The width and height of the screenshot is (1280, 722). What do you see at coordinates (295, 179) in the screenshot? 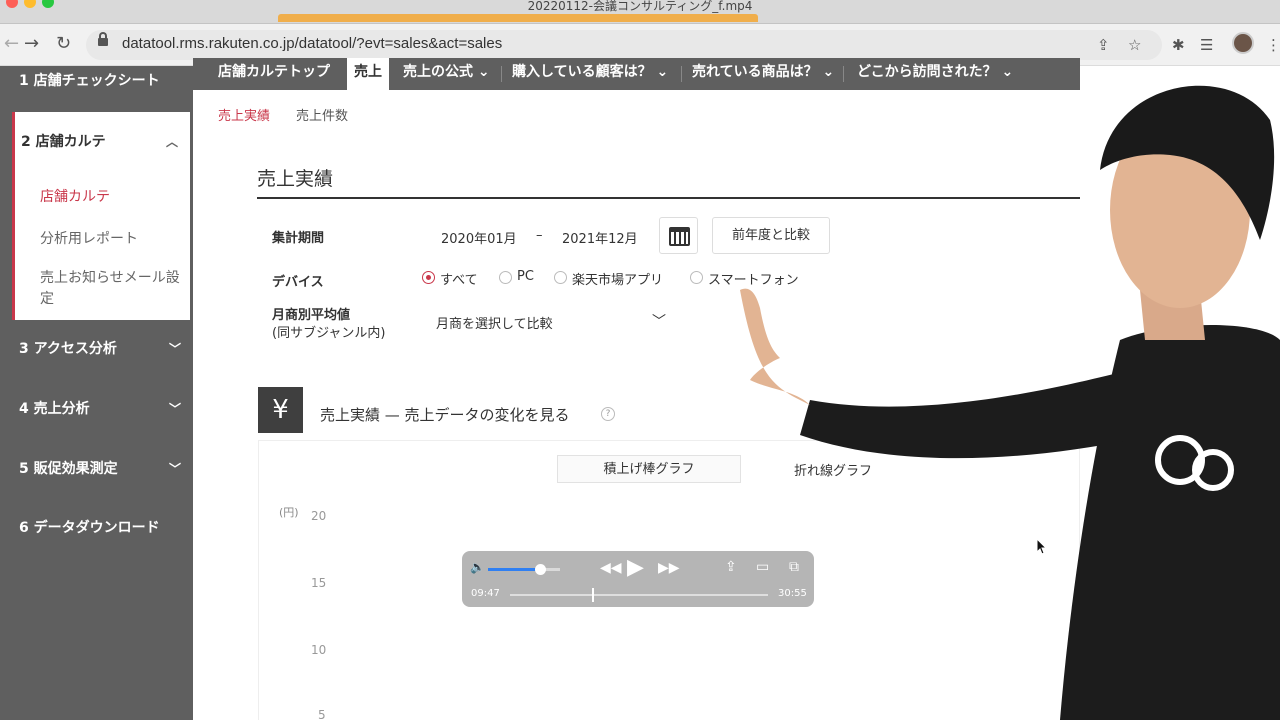
I see `section-title: 売上実績` at bounding box center [295, 179].